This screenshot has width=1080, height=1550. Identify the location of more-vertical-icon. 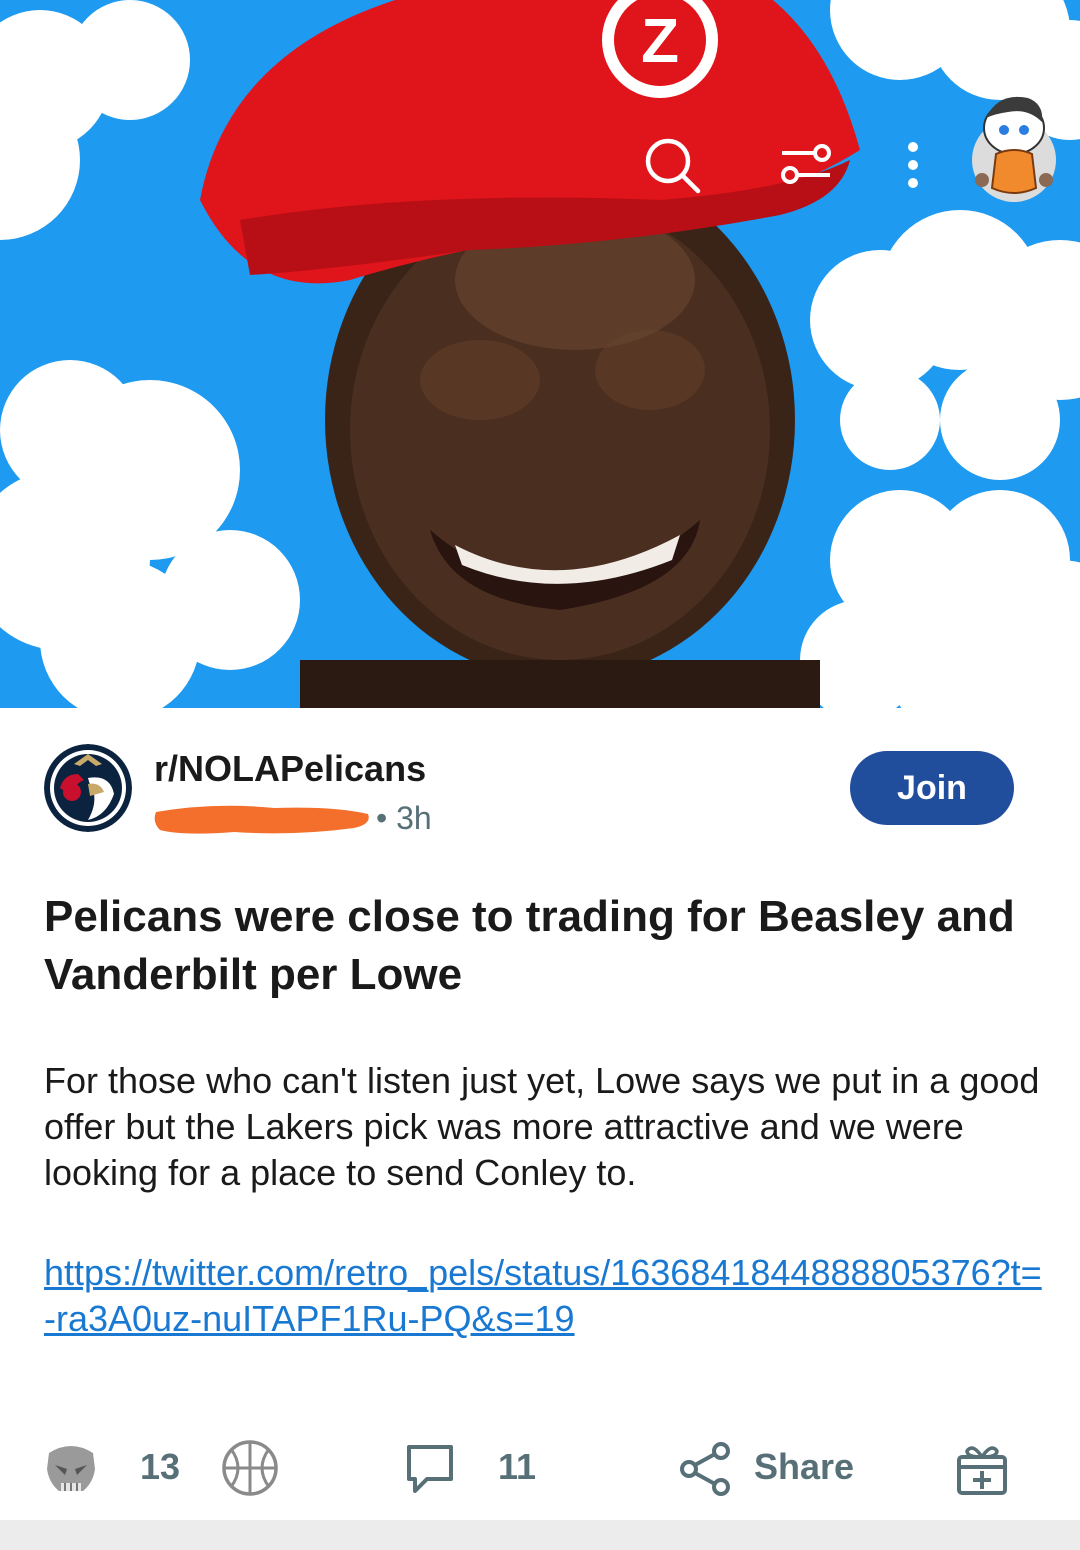
(913, 165).